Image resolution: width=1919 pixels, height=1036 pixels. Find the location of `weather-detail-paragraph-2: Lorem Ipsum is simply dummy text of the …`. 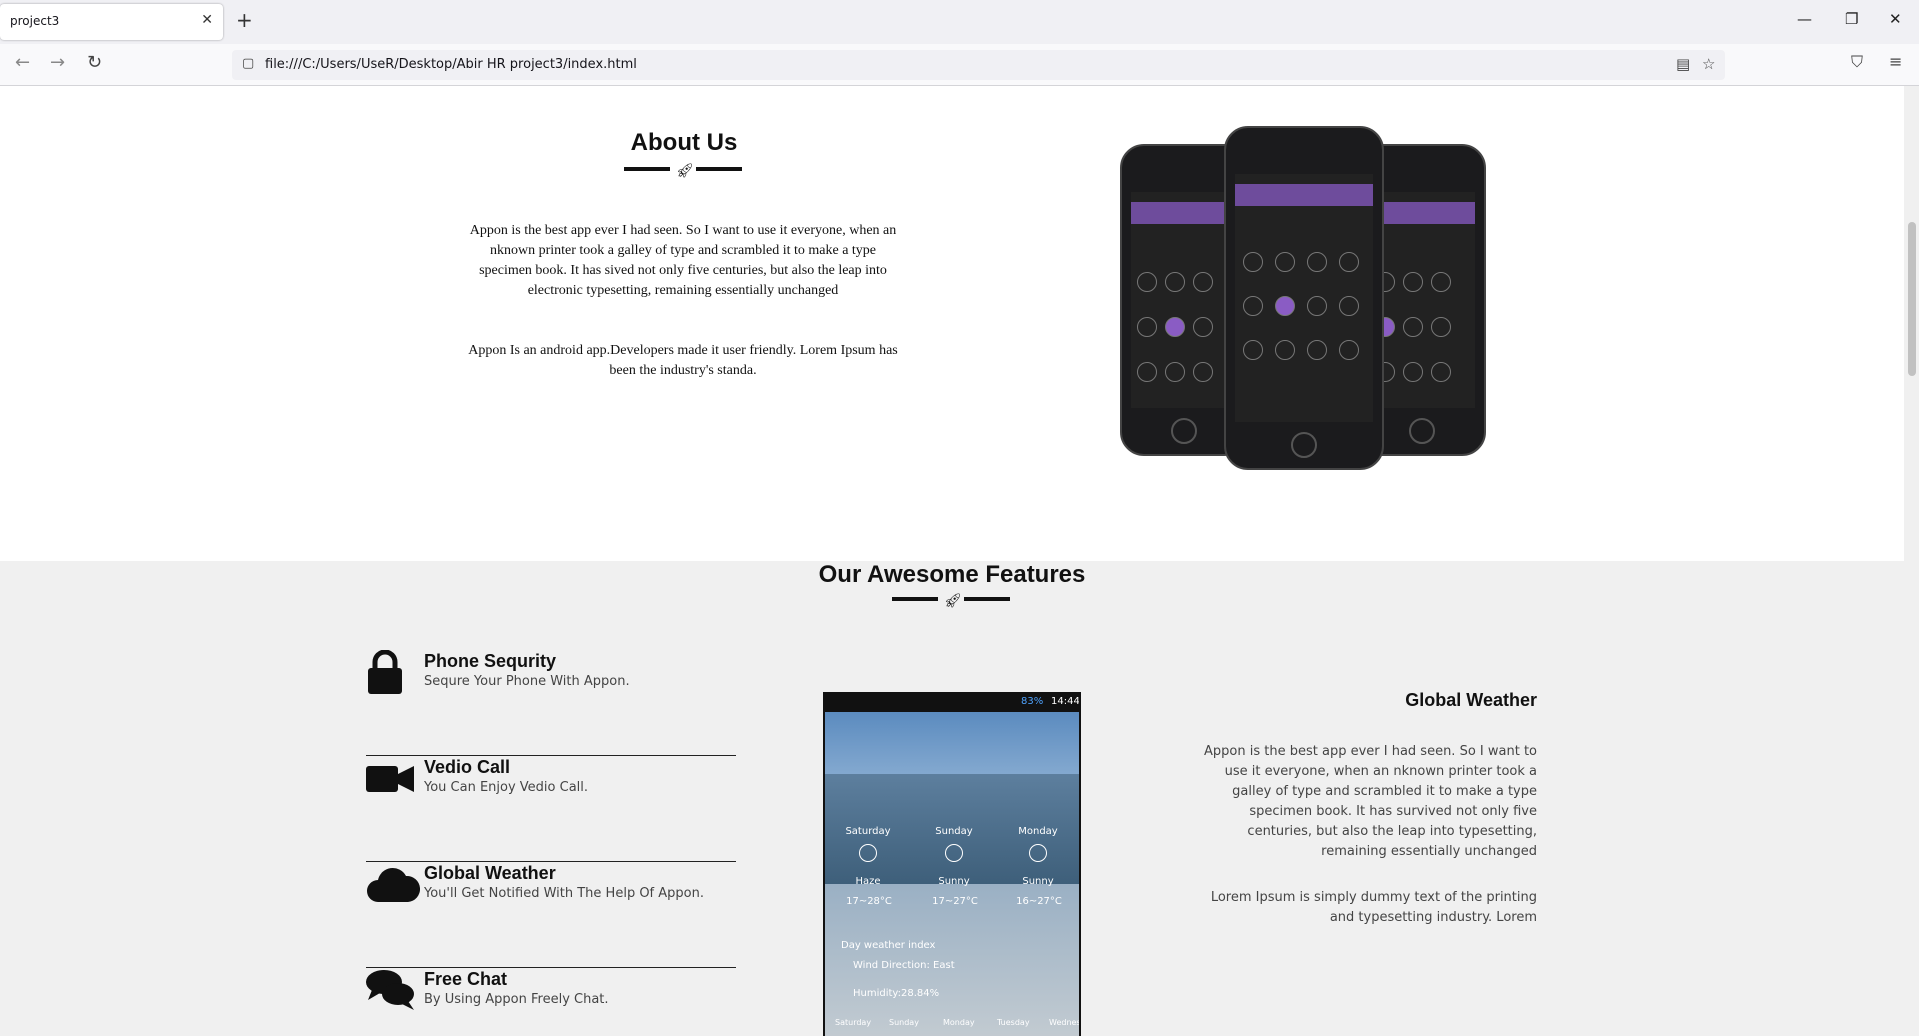

weather-detail-paragraph-2: Lorem Ipsum is simply dummy text of the … is located at coordinates (1373, 907).